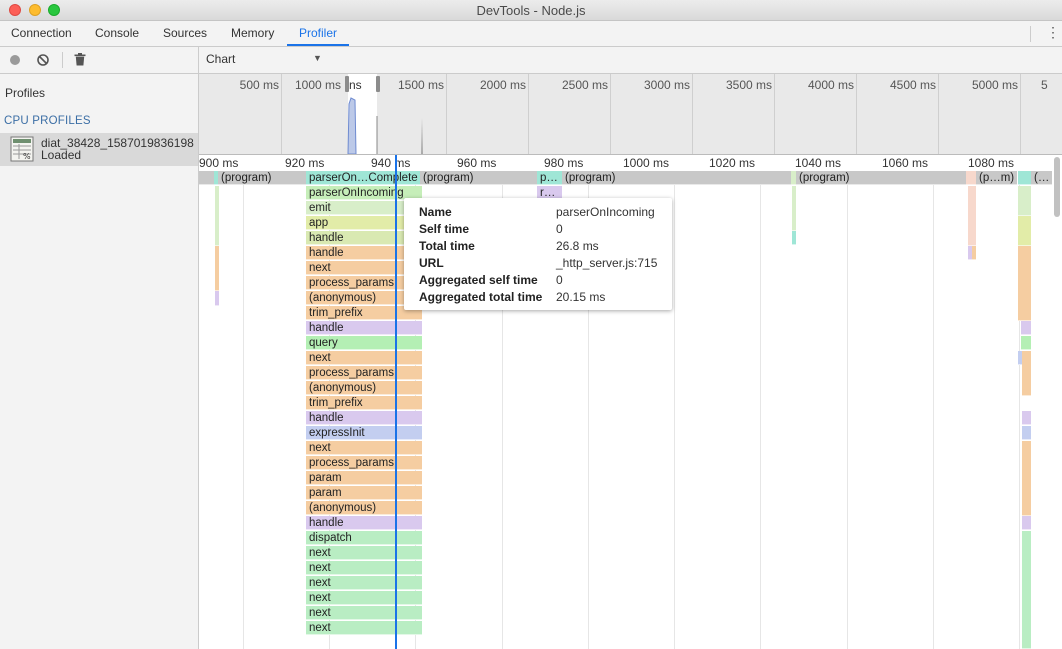  What do you see at coordinates (364, 433) in the screenshot?
I see `flame-bar-express-init: expressInit` at bounding box center [364, 433].